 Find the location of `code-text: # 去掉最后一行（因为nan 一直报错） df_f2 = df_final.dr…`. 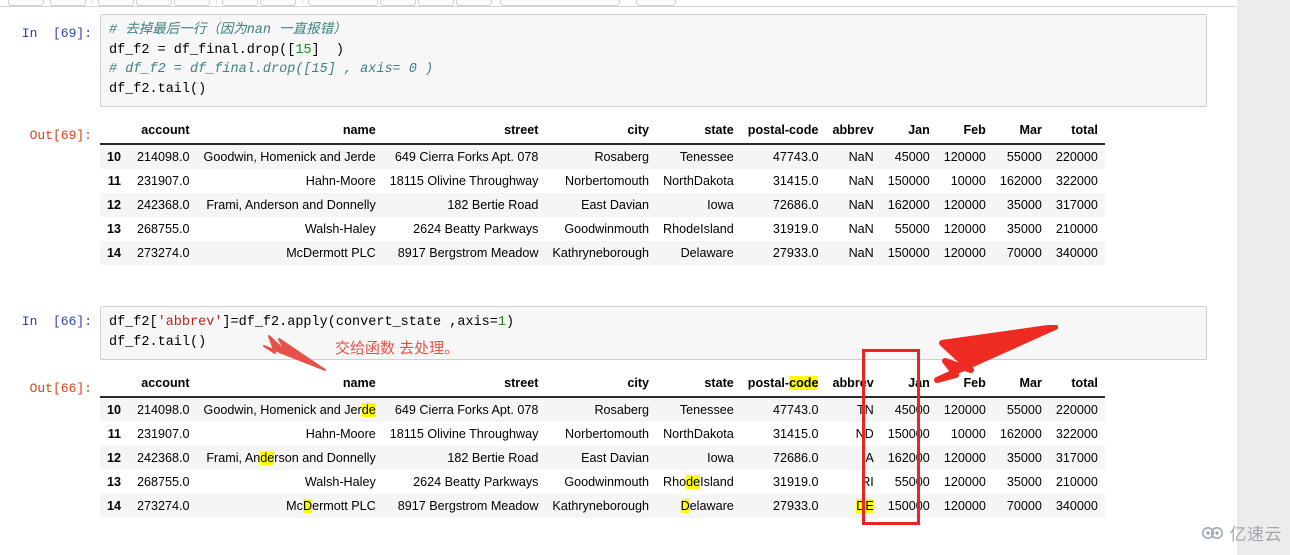

code-text: # 去掉最后一行（因为nan 一直报错） df_f2 = df_final.dr… is located at coordinates (653, 60).